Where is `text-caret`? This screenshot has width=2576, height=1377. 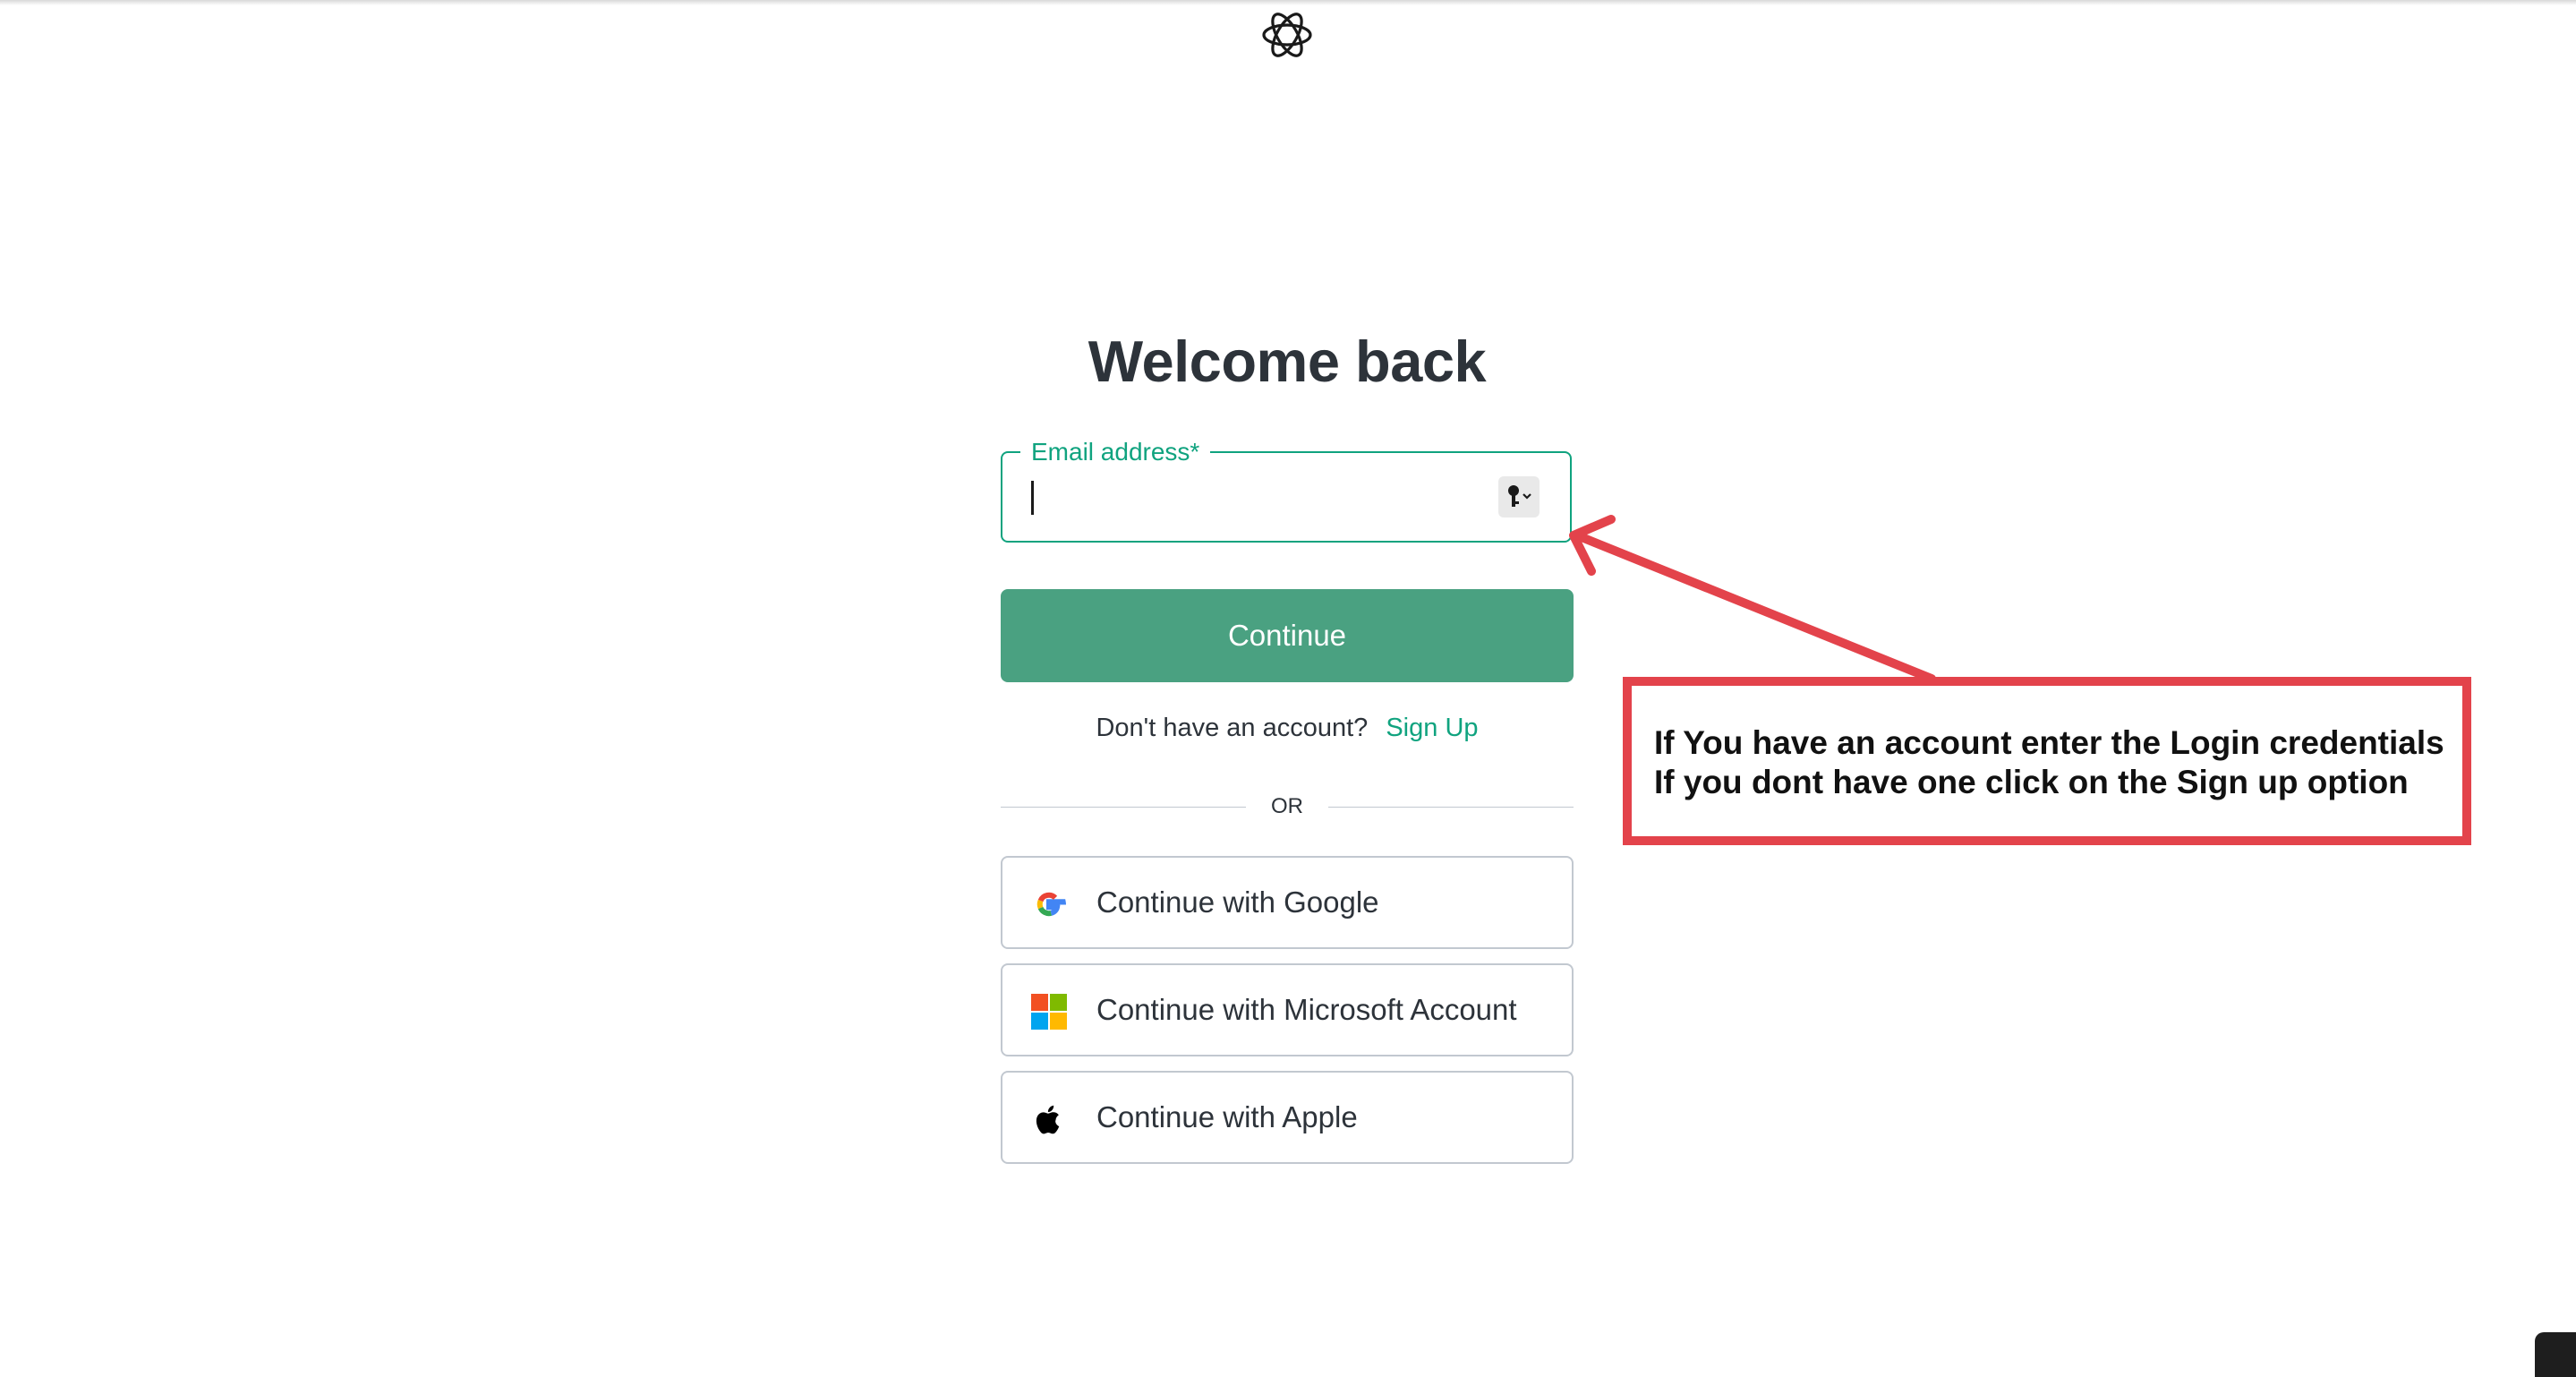 text-caret is located at coordinates (1032, 498).